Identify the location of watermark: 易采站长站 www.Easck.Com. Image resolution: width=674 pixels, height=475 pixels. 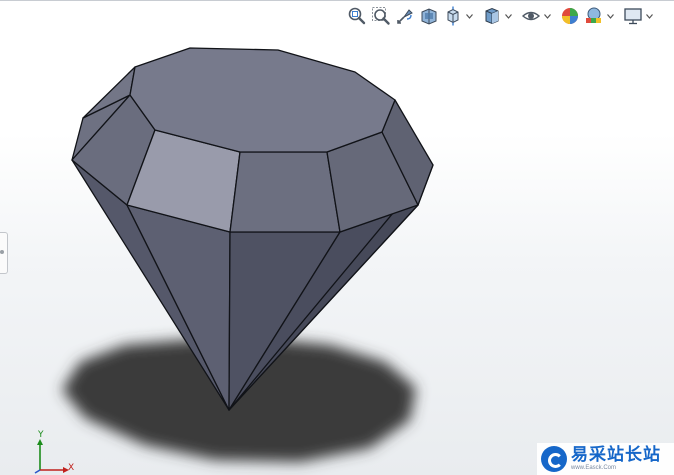
(605, 459).